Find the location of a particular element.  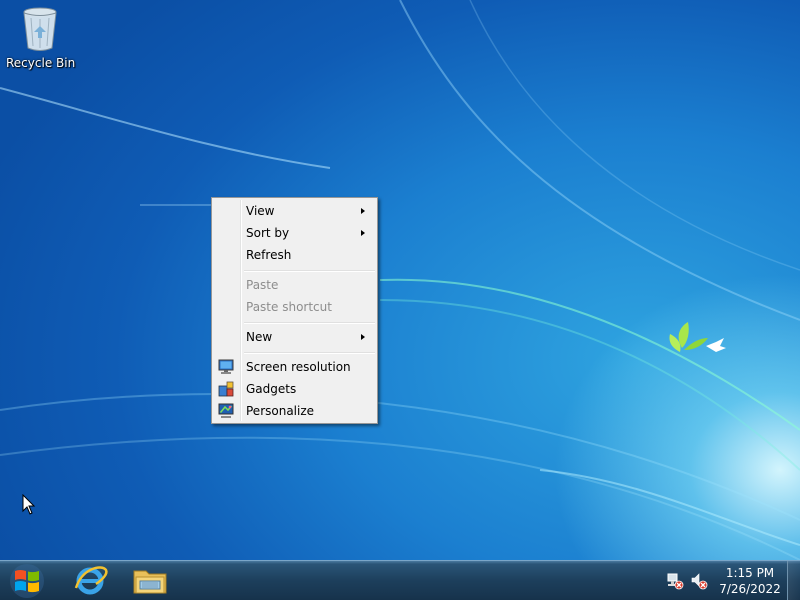

clock-date: 7/26/2022 is located at coordinates (750, 589).